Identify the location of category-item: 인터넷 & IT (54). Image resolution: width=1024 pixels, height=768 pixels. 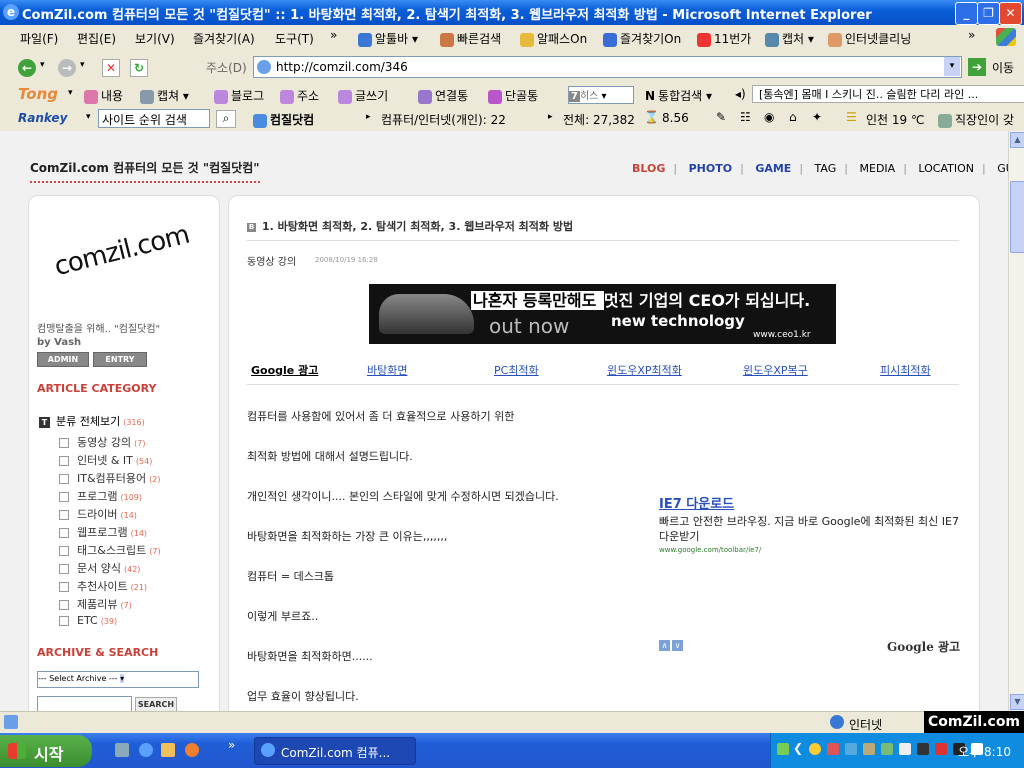
(105, 460).